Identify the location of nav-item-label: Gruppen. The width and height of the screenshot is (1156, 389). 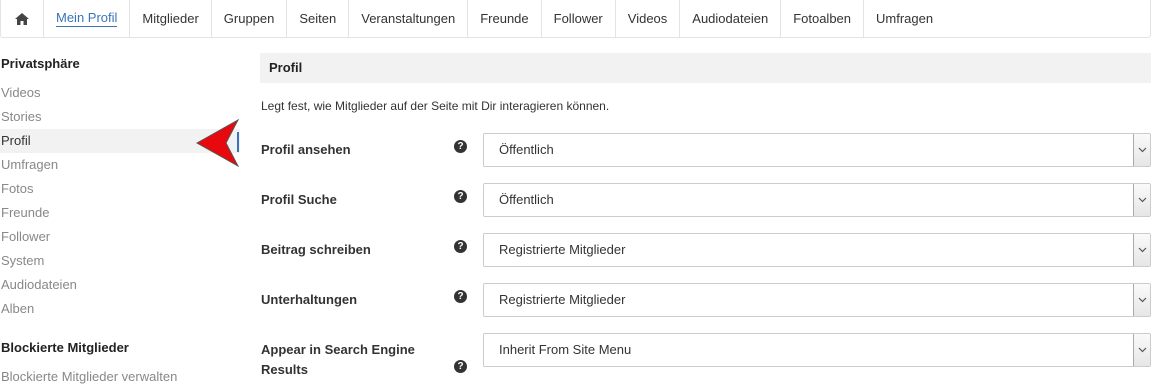
(249, 18).